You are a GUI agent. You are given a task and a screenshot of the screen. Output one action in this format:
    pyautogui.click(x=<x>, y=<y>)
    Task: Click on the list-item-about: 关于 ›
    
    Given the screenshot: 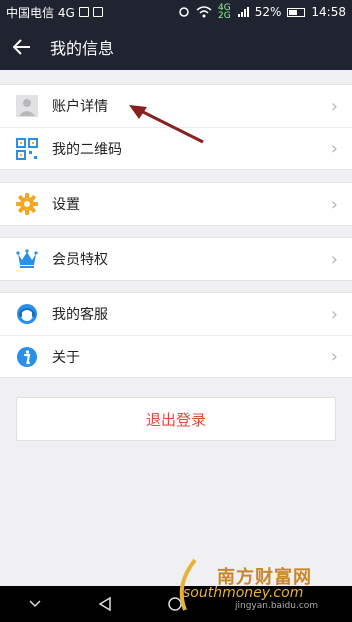 What is the action you would take?
    pyautogui.click(x=176, y=356)
    